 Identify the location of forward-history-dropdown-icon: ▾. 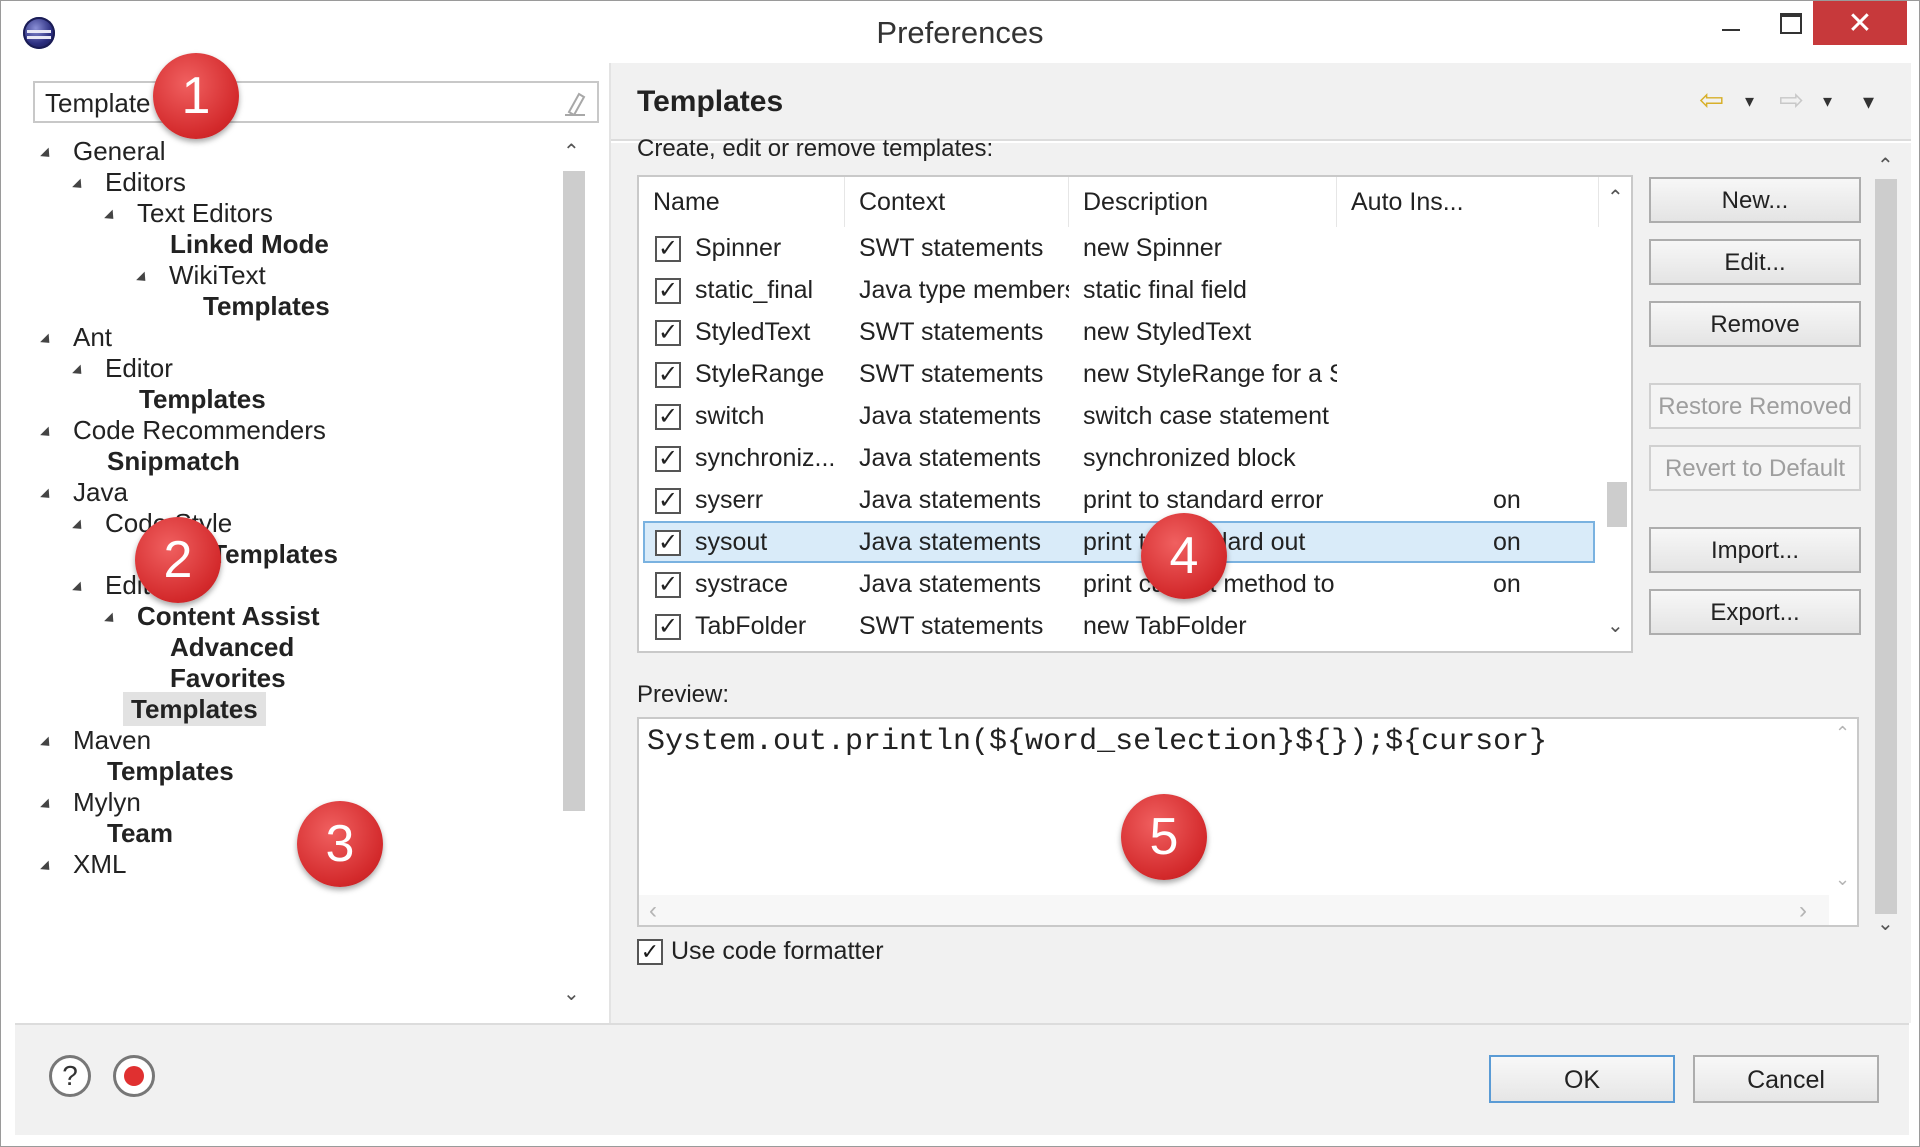
(1827, 101).